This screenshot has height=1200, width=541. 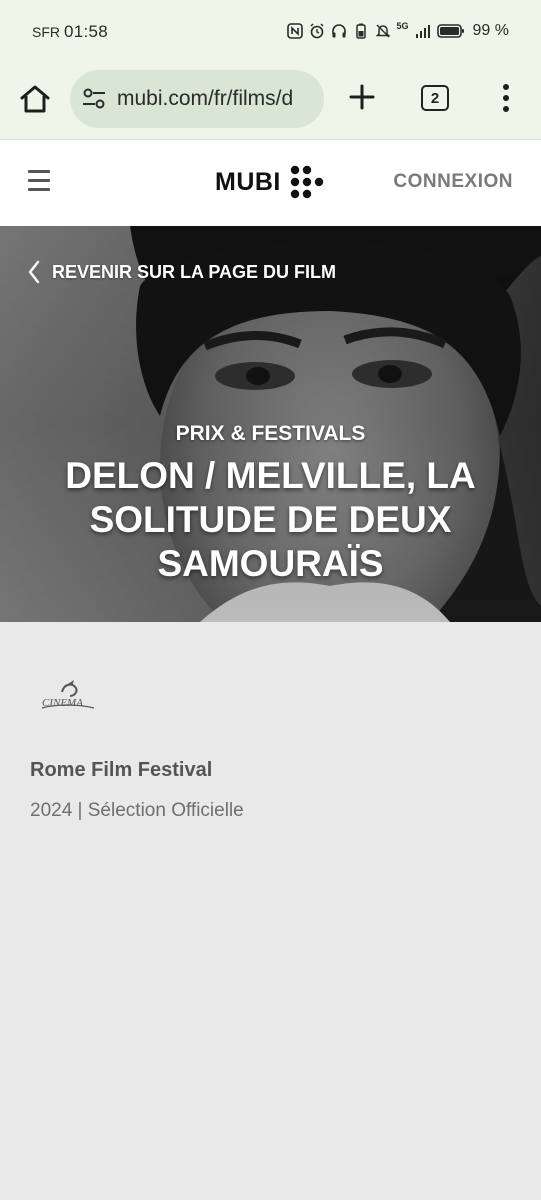 What do you see at coordinates (270, 33) in the screenshot?
I see `status-bar: SFR 01:58 5G 99 %` at bounding box center [270, 33].